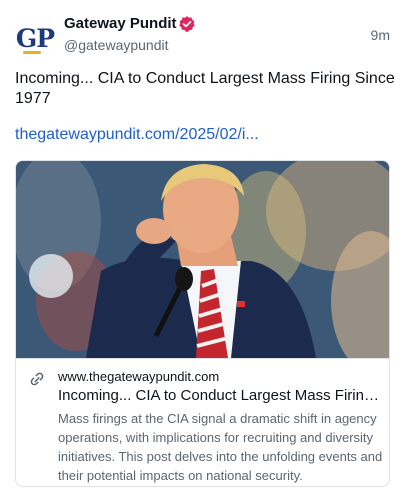 This screenshot has height=500, width=406. What do you see at coordinates (120, 23) in the screenshot?
I see `author-display-name: Gateway Pundit` at bounding box center [120, 23].